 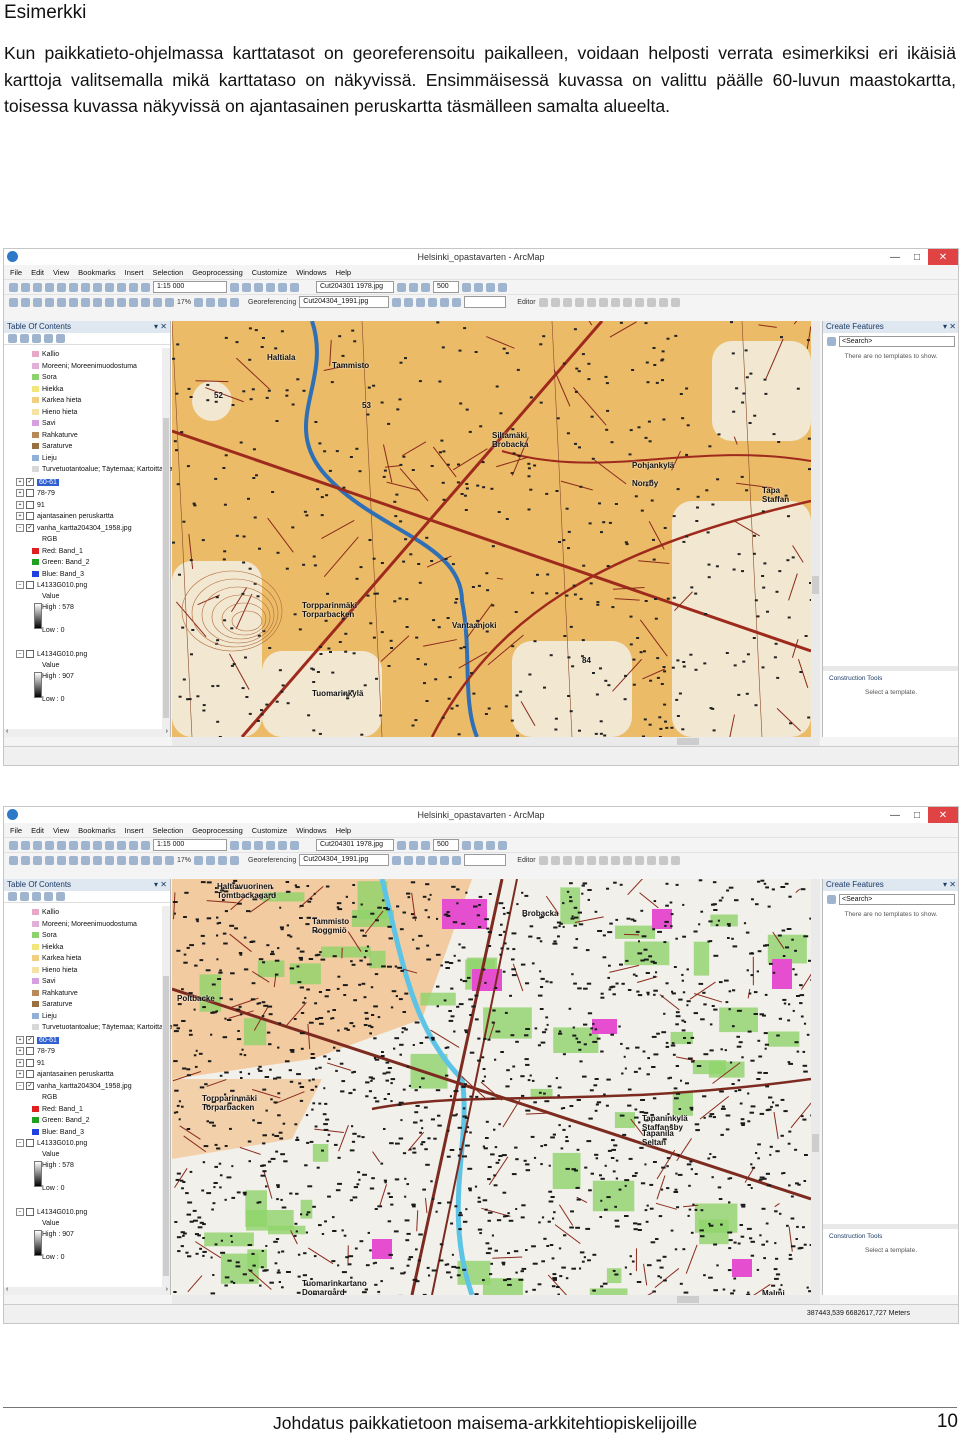 What do you see at coordinates (943, 815) in the screenshot?
I see `close-icon: ✕` at bounding box center [943, 815].